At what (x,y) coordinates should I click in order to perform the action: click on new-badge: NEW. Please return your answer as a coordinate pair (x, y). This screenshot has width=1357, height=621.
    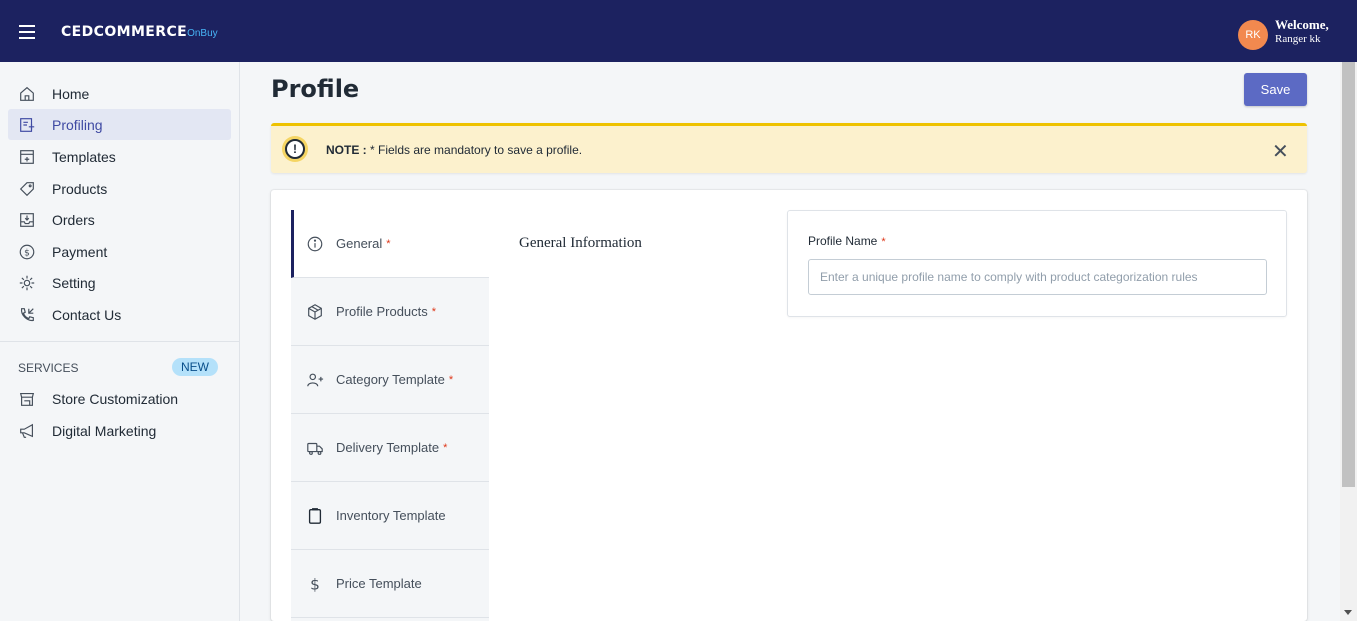
    Looking at the image, I should click on (195, 367).